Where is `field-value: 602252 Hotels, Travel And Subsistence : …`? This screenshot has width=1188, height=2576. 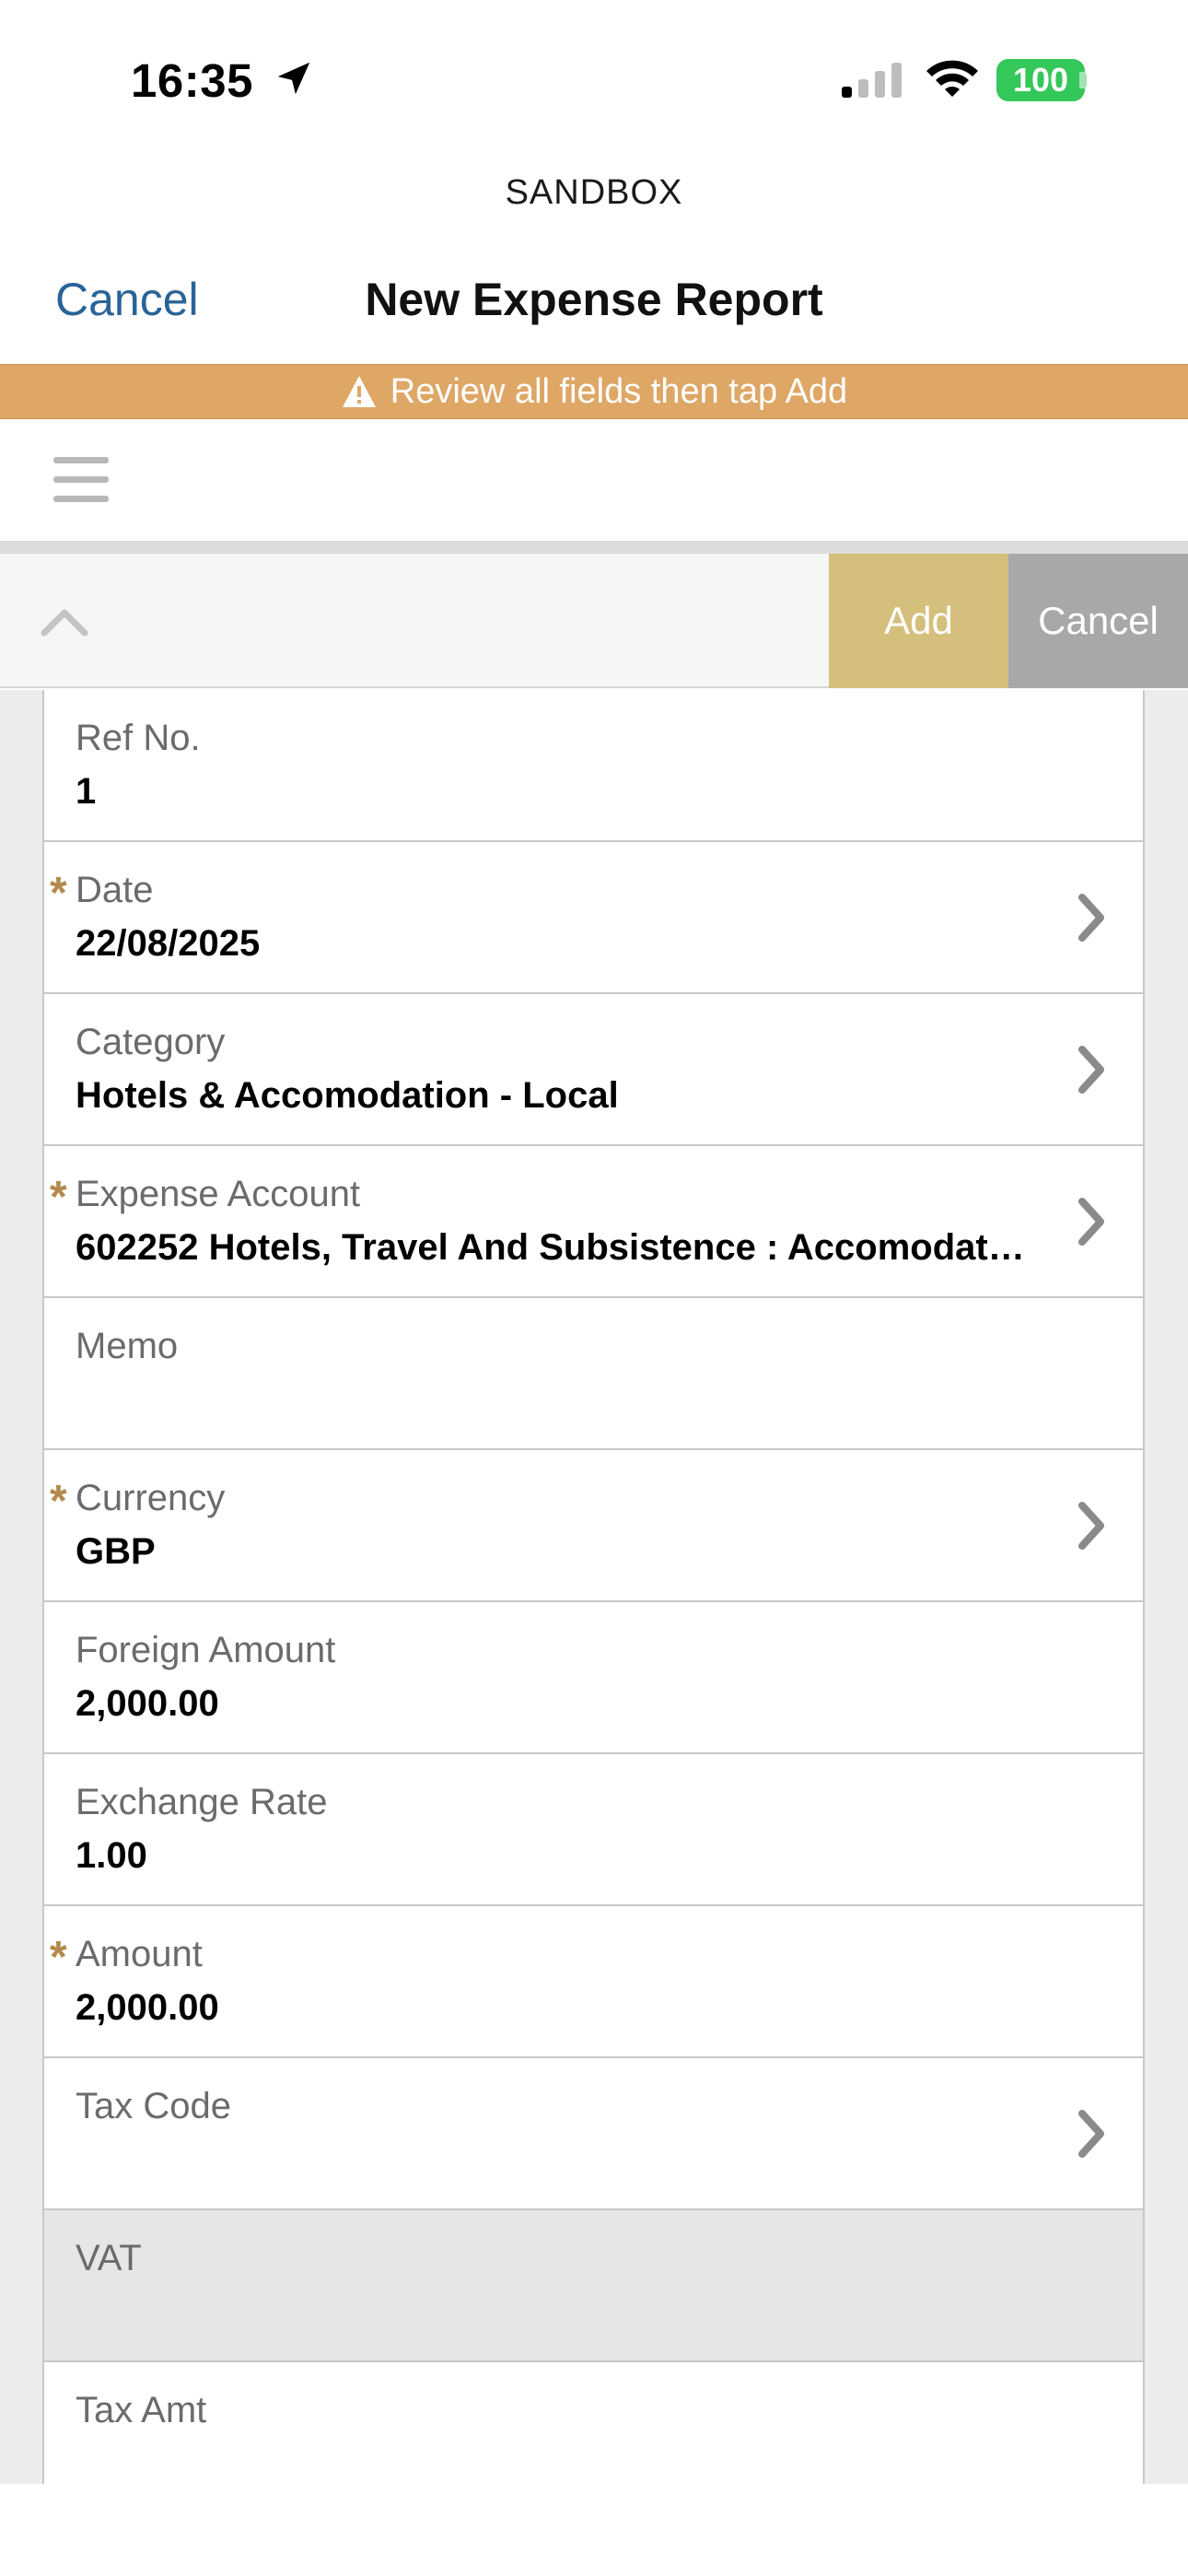
field-value: 602252 Hotels, Travel And Subsistence : … is located at coordinates (550, 1247).